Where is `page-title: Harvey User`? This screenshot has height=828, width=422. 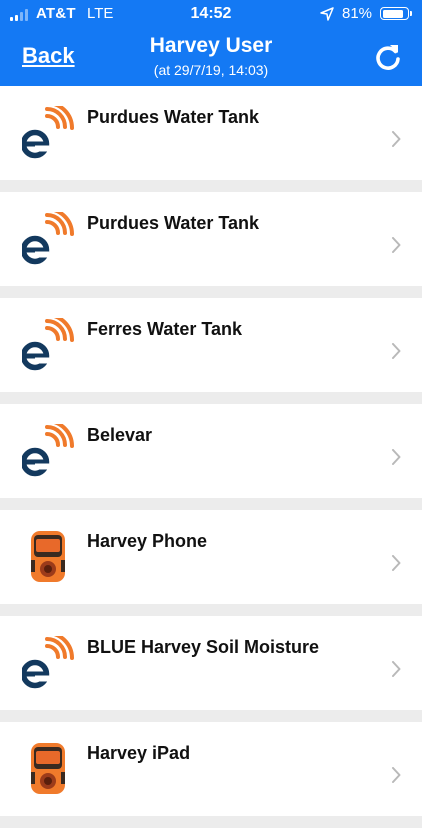 page-title: Harvey User is located at coordinates (211, 45).